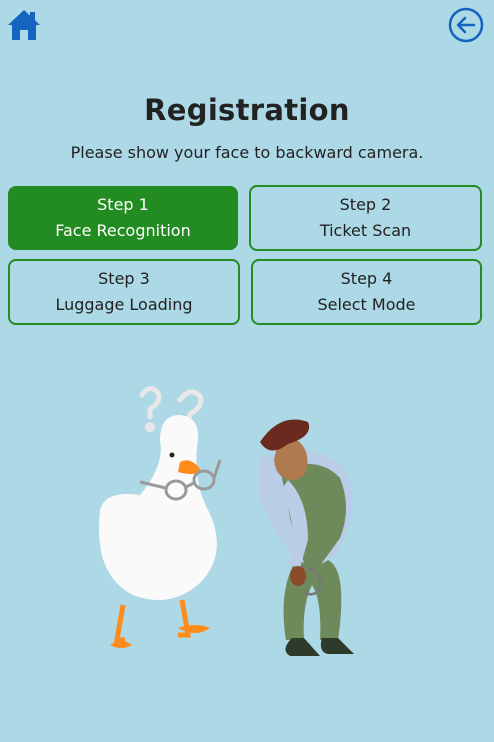 This screenshot has width=494, height=742. I want to click on step-label: Face Recognition, so click(123, 230).